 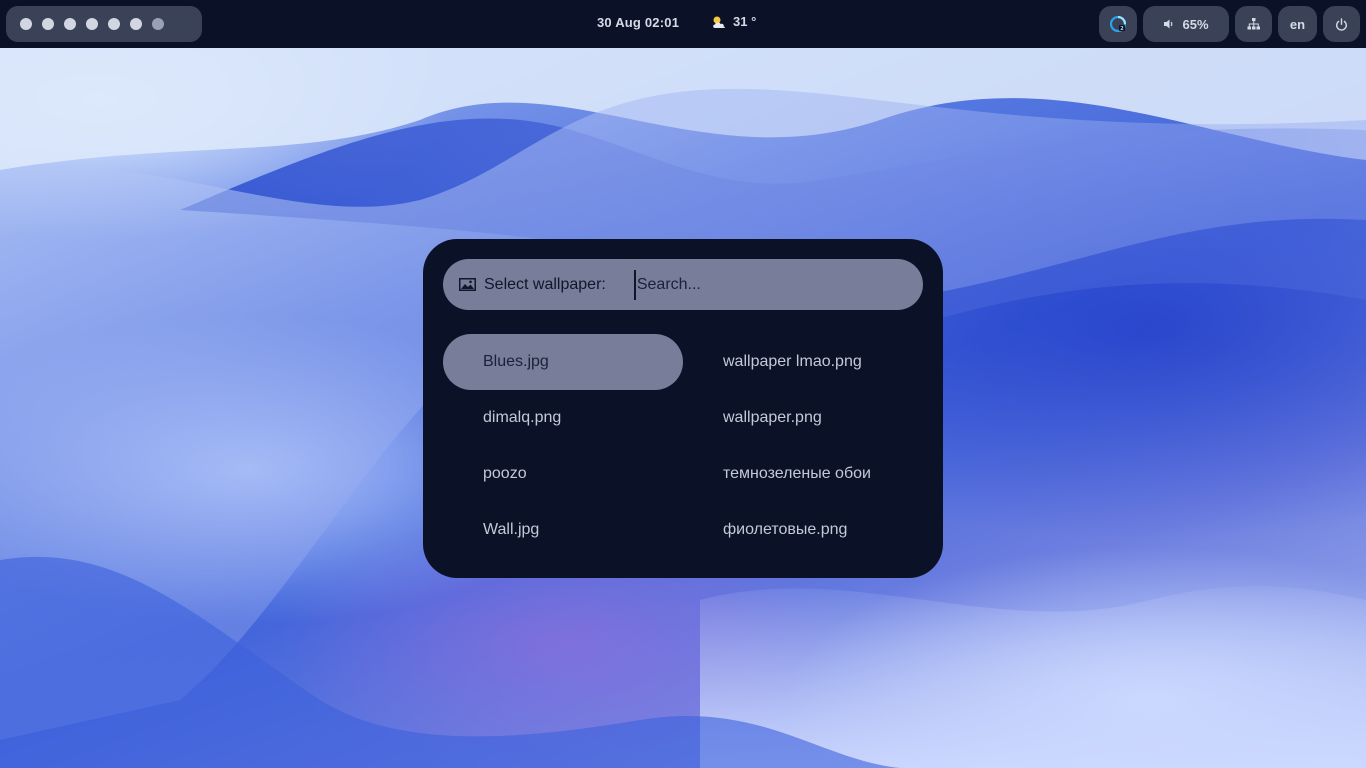 What do you see at coordinates (772, 417) in the screenshot?
I see `file-name: wallpaper.png` at bounding box center [772, 417].